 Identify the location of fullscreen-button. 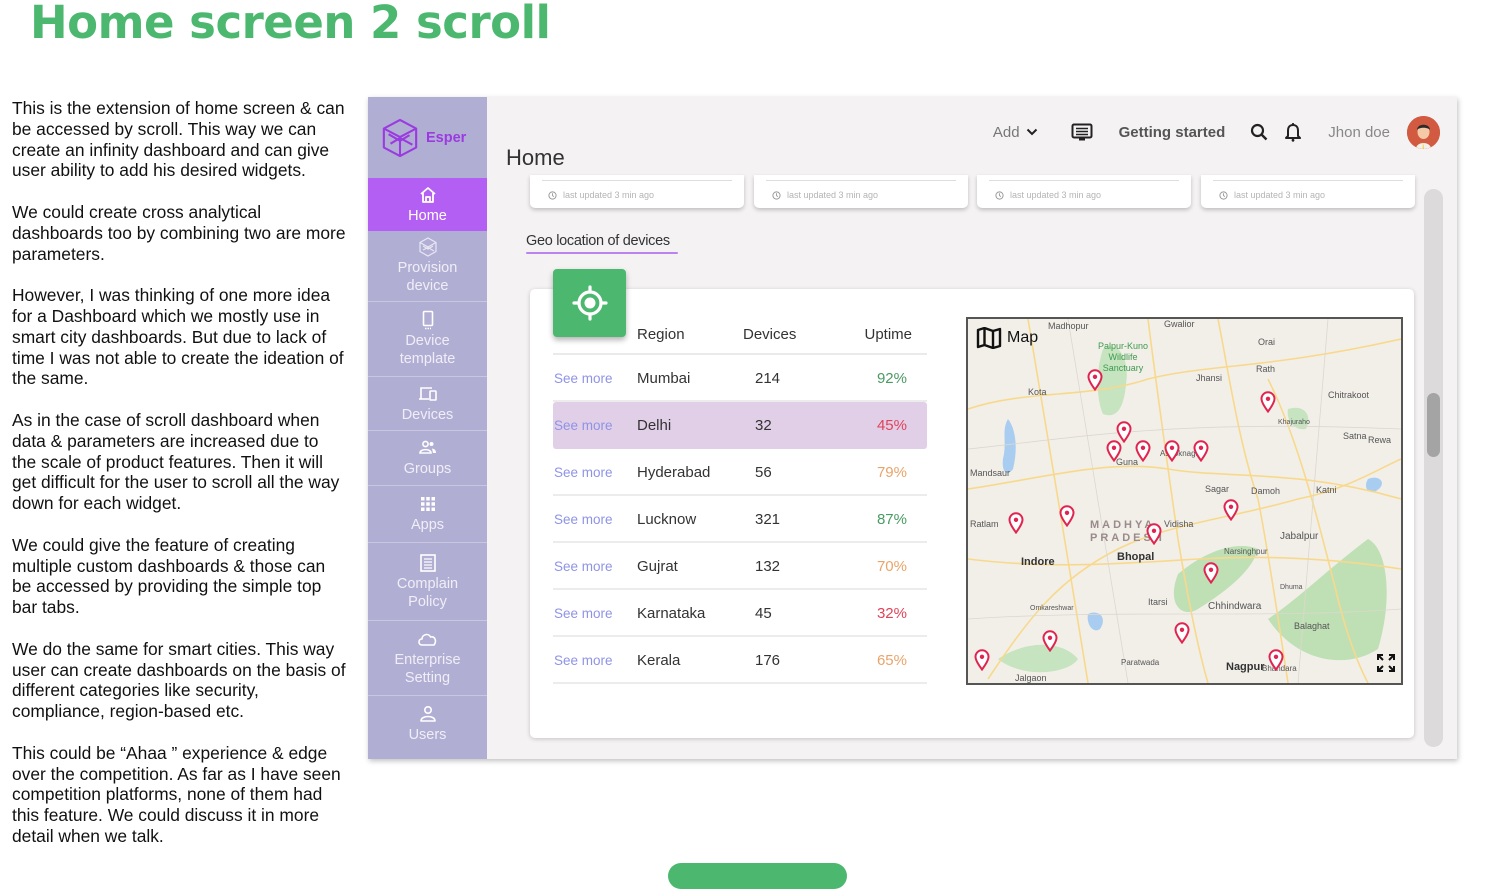
(1386, 665).